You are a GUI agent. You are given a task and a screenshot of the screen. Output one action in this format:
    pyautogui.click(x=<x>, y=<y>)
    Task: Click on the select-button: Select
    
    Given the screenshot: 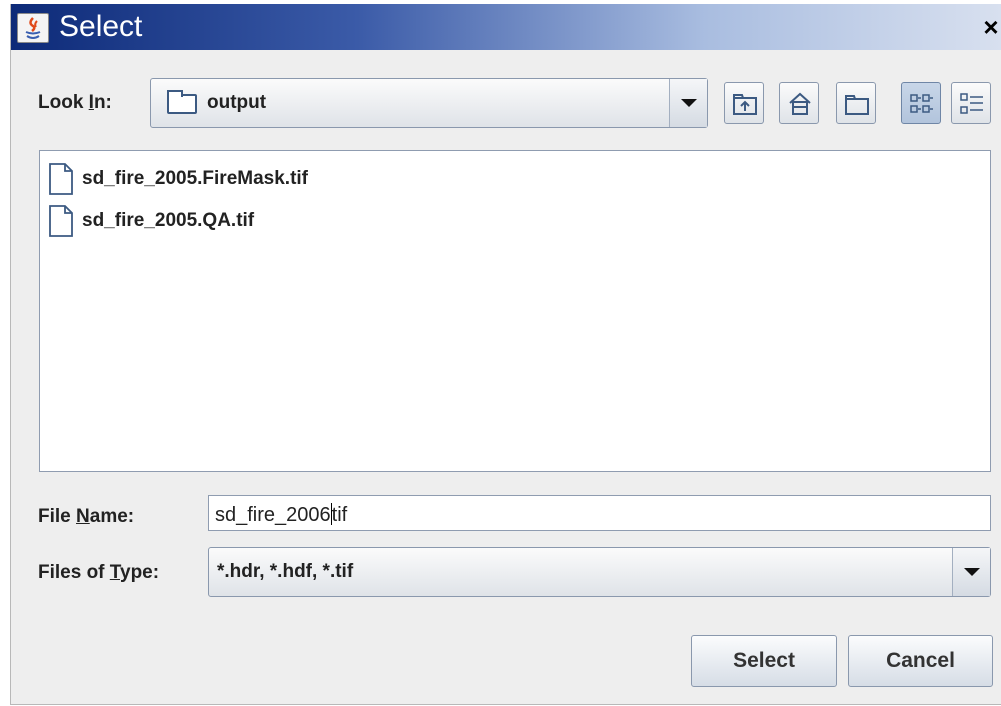 What is the action you would take?
    pyautogui.click(x=764, y=661)
    